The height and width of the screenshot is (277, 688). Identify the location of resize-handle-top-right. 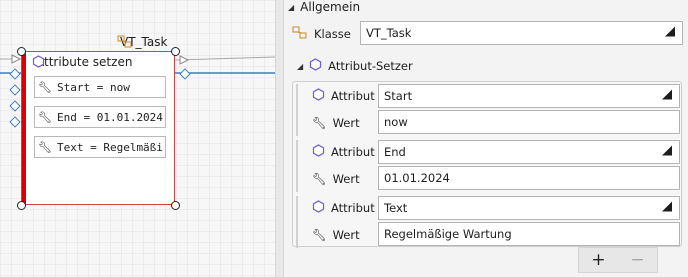
(175, 51).